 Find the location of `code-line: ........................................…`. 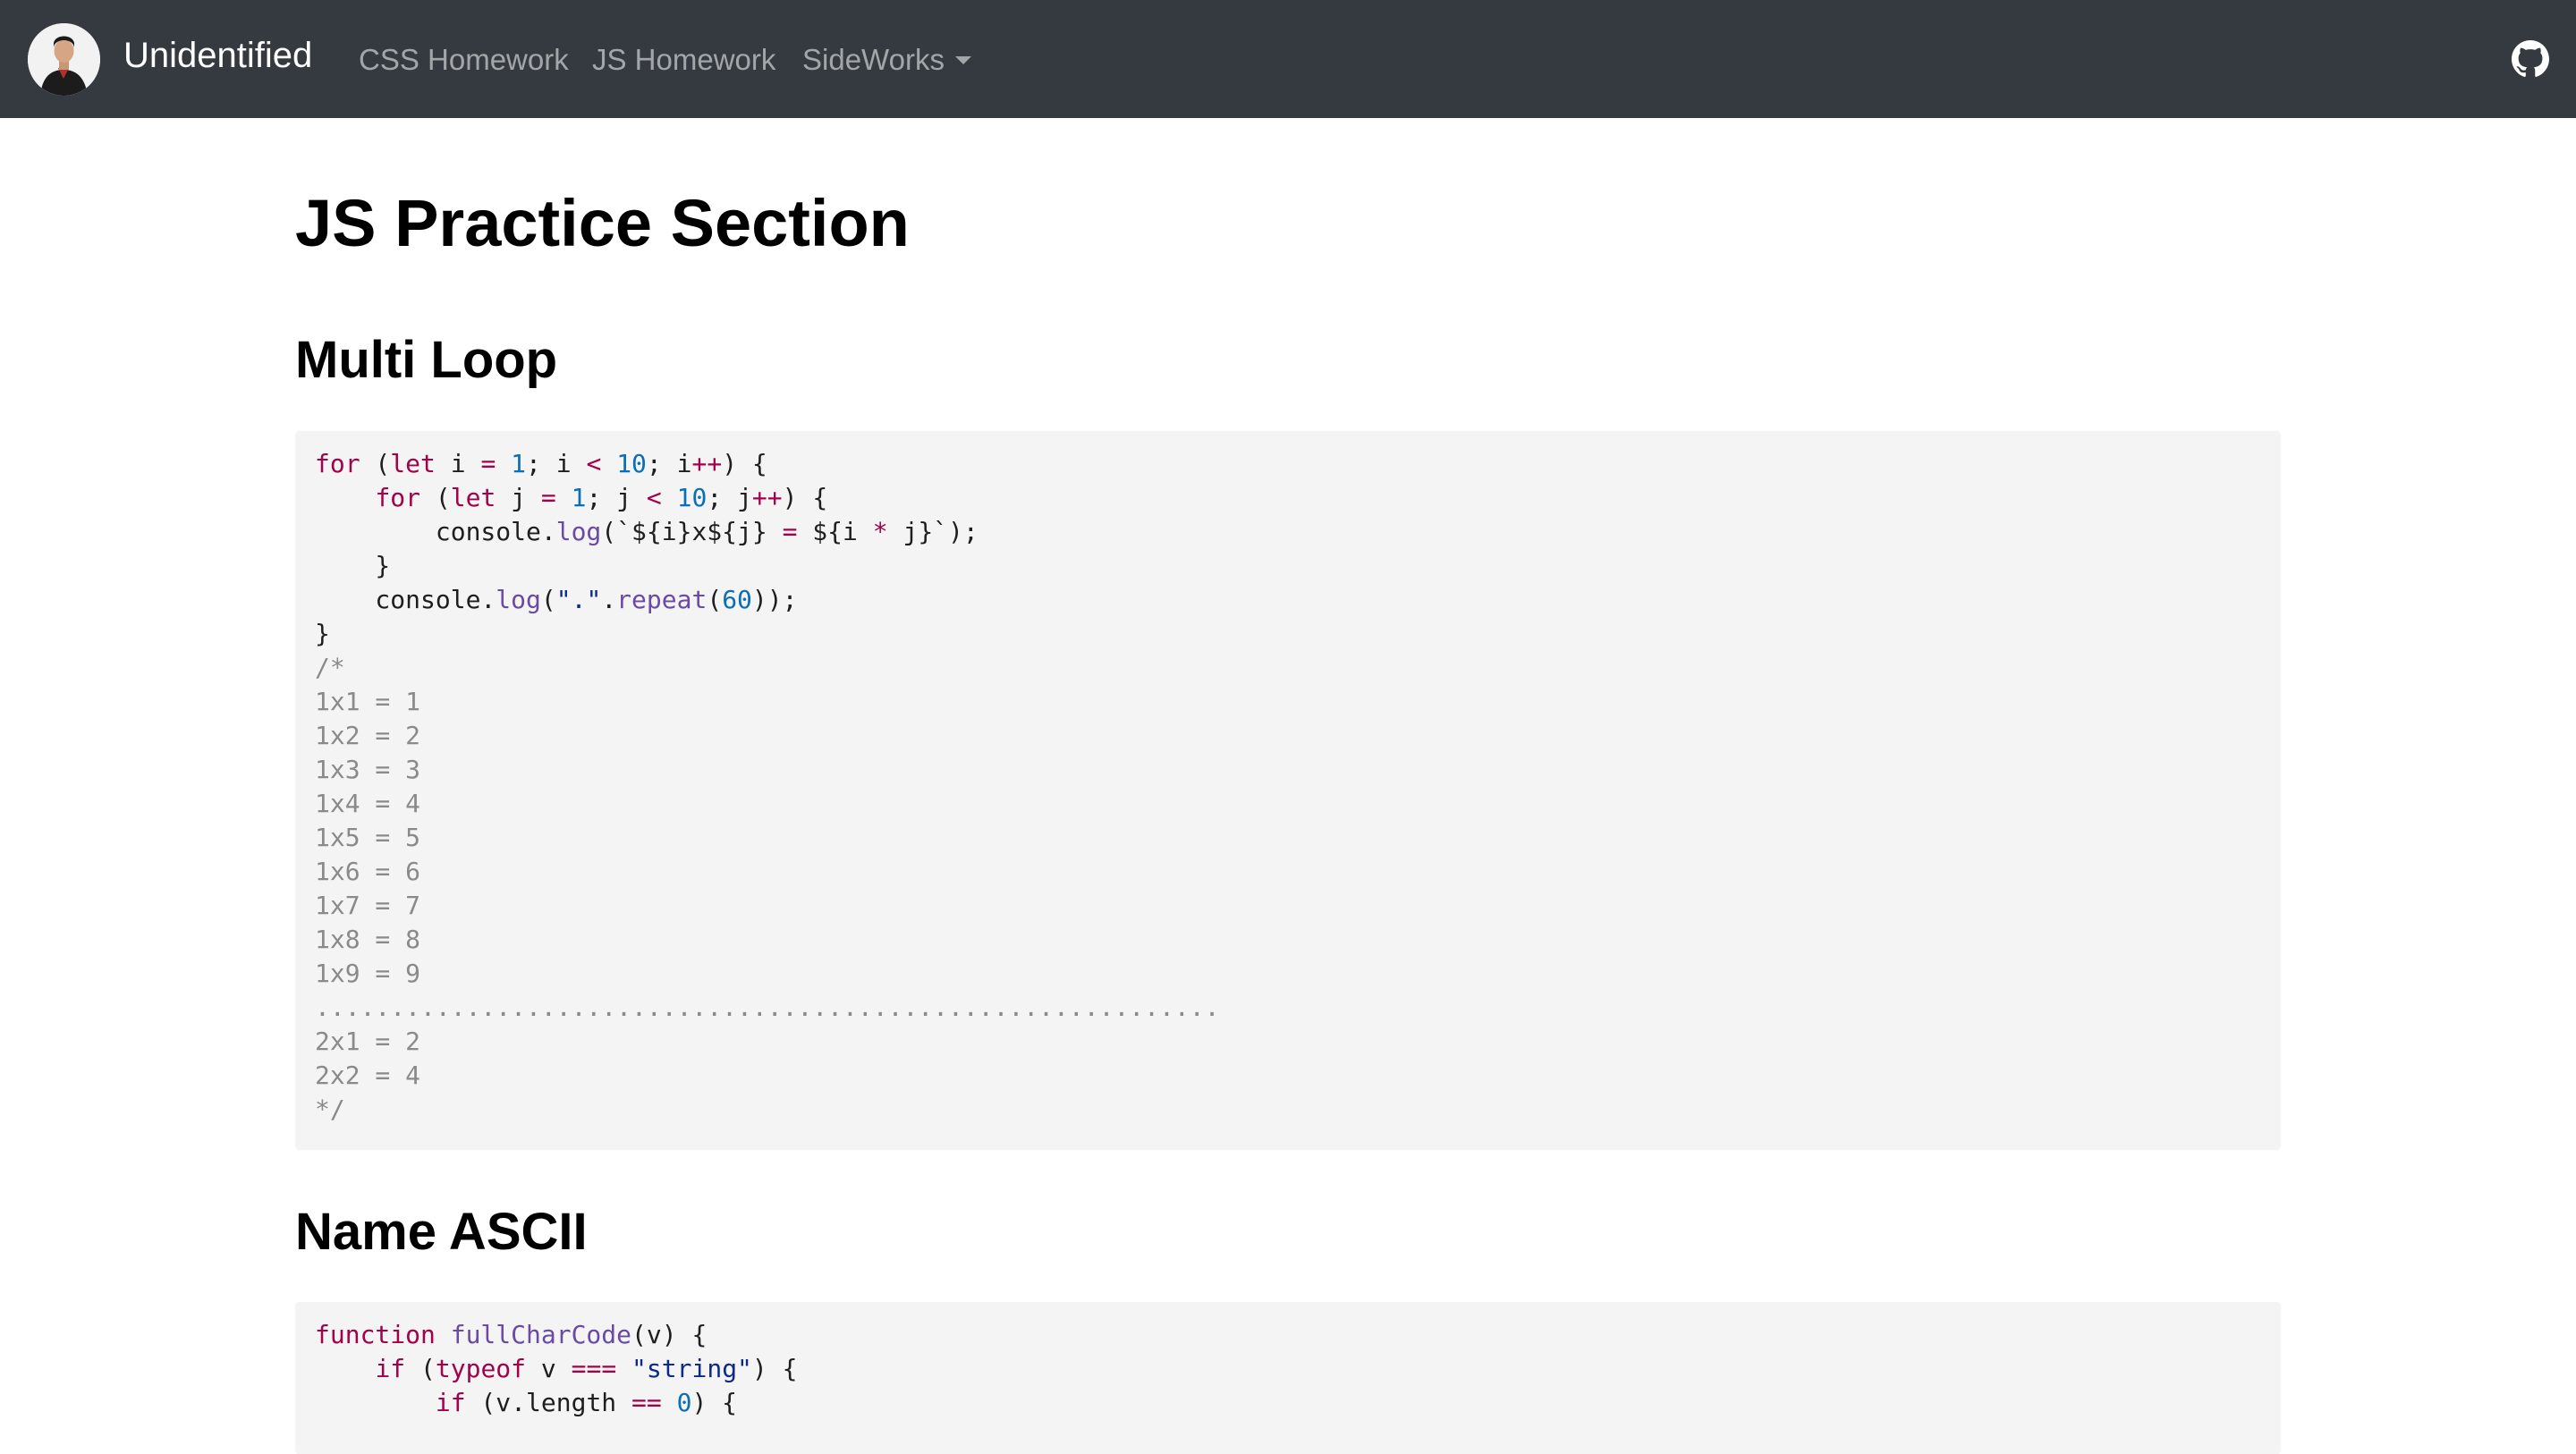

code-line: ........................................… is located at coordinates (767, 1008).